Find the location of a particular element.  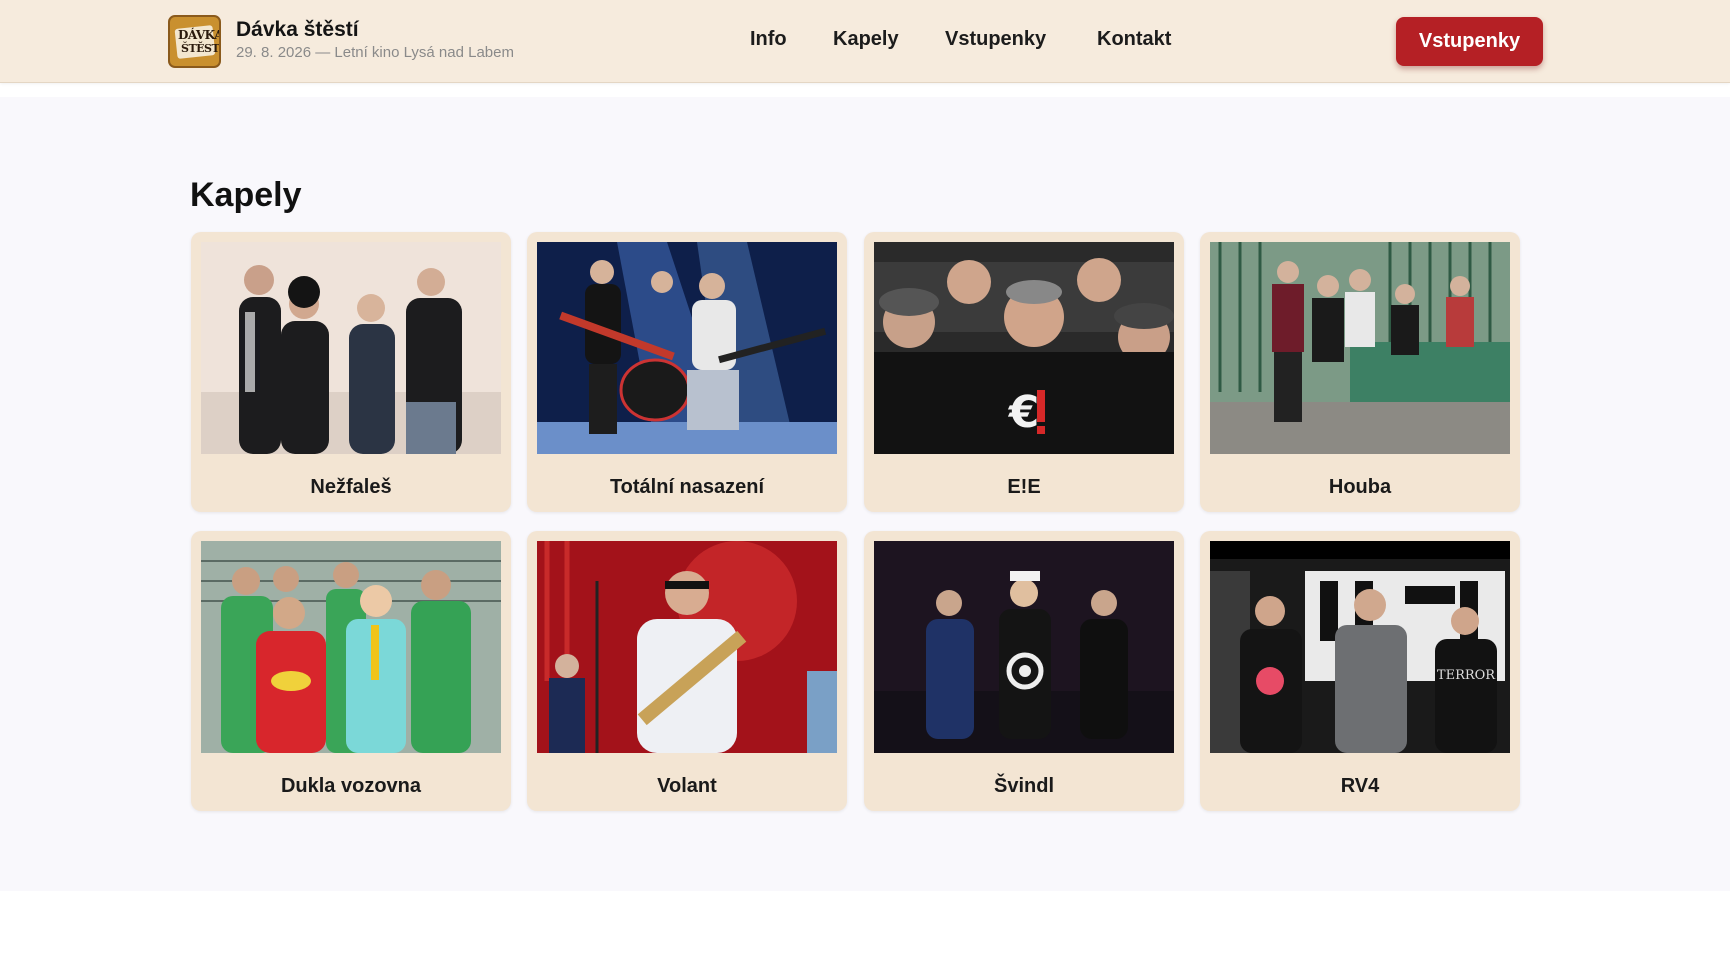

section-title: Kapely is located at coordinates (246, 195).